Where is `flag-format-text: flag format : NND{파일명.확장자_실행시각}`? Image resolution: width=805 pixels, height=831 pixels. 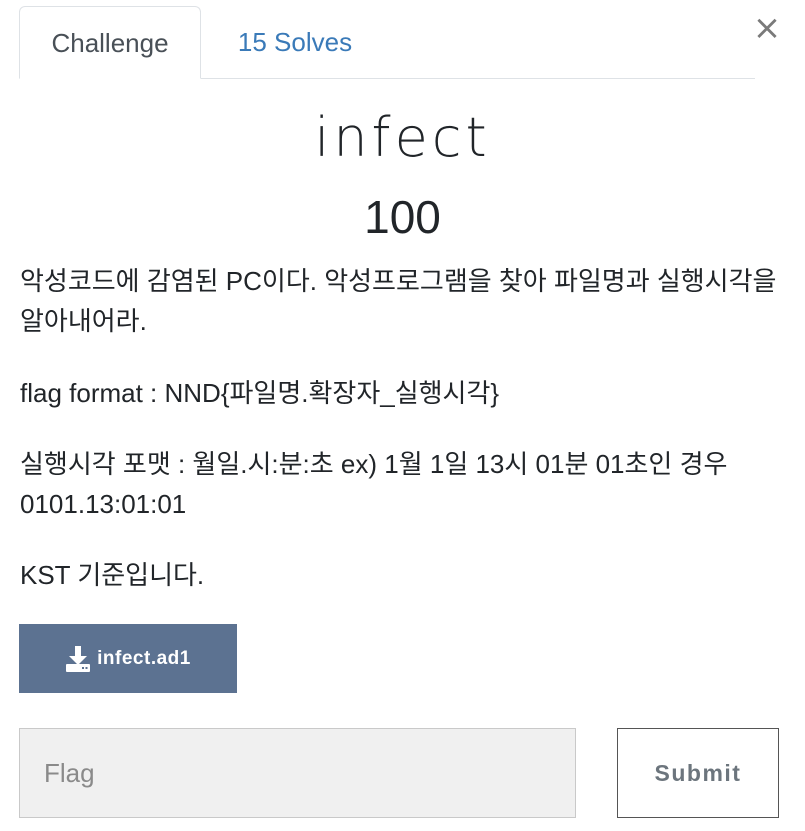 flag-format-text: flag format : NND{파일명.확장자_실행시각} is located at coordinates (260, 393).